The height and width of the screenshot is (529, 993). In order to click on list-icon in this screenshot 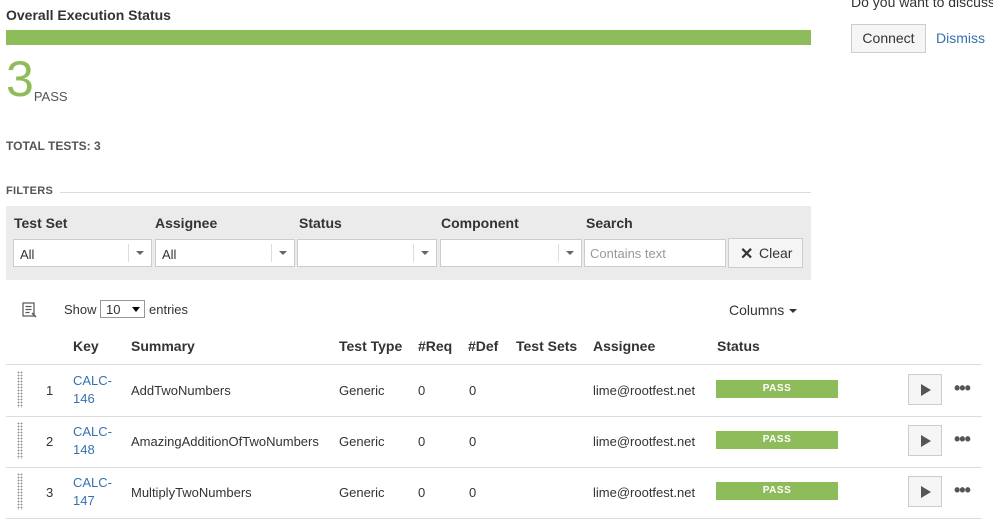, I will do `click(29, 310)`.